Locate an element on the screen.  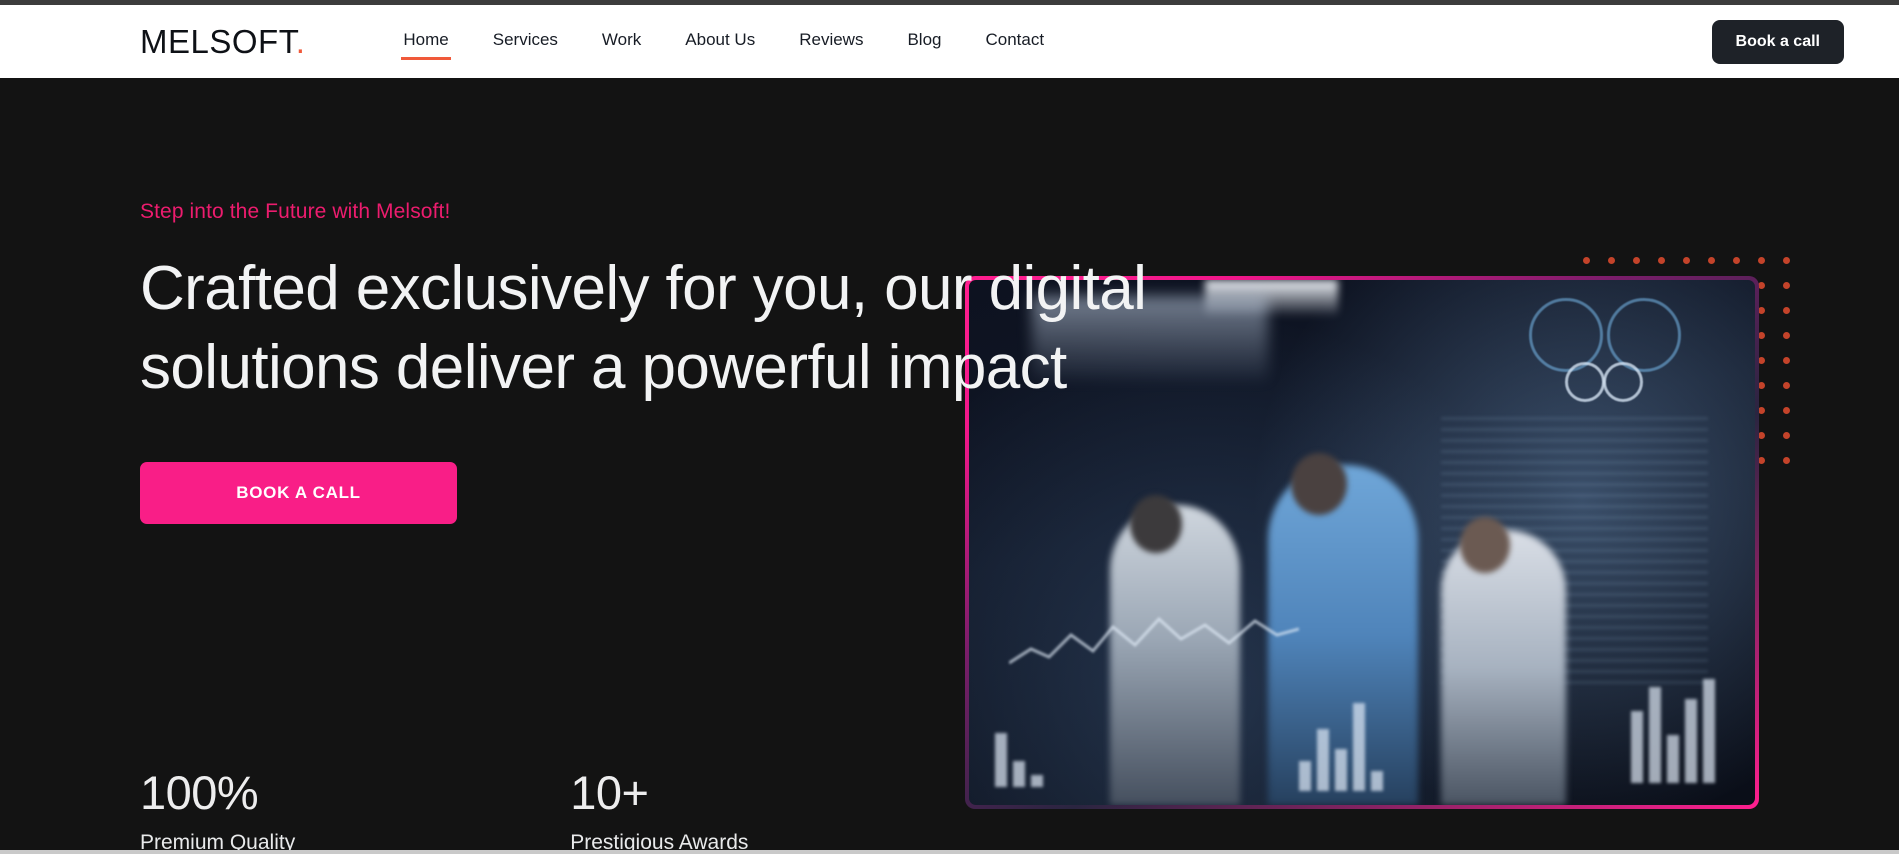
stat-item: 10+ Prestigious Awards is located at coordinates (659, 809).